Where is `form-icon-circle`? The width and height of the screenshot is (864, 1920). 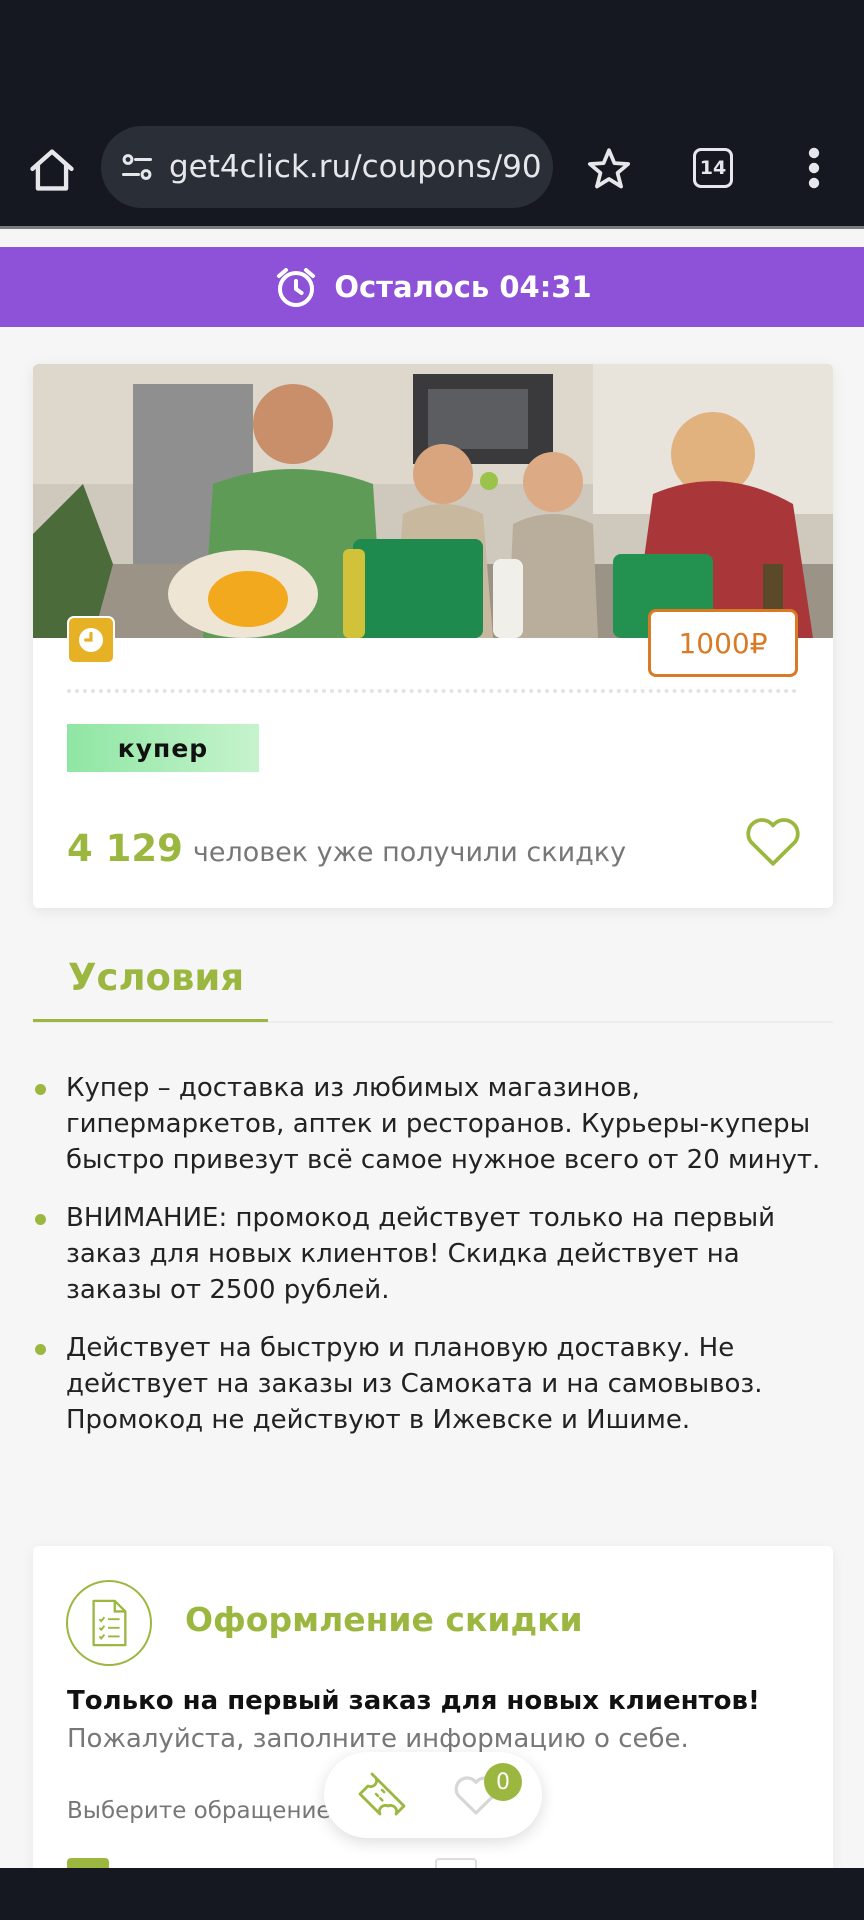 form-icon-circle is located at coordinates (109, 1623).